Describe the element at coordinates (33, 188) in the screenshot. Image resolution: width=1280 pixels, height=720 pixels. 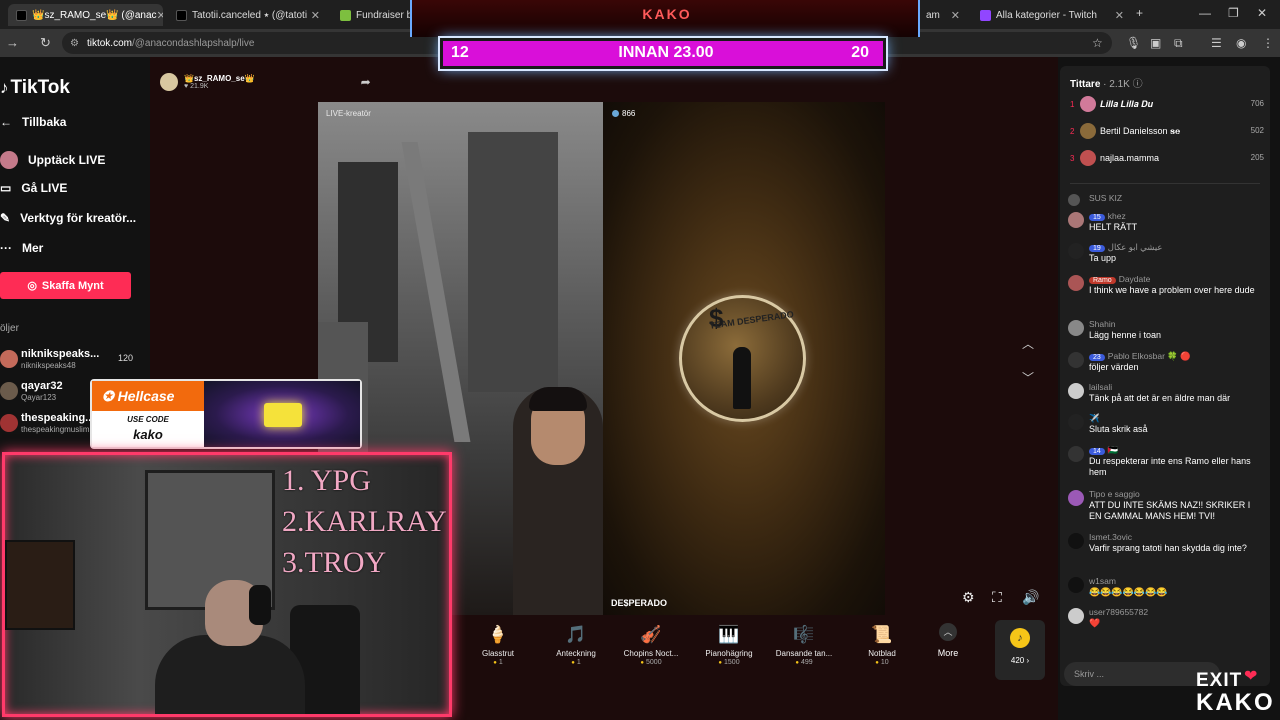
I see `sidebar-item-go-live: ▭ Gå LIVE` at that location.